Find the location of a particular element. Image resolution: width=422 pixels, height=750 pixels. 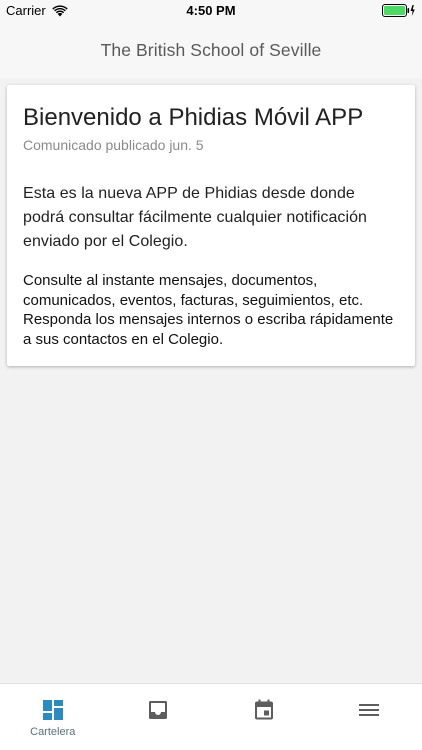

school-title: The British School of Seville is located at coordinates (211, 49).